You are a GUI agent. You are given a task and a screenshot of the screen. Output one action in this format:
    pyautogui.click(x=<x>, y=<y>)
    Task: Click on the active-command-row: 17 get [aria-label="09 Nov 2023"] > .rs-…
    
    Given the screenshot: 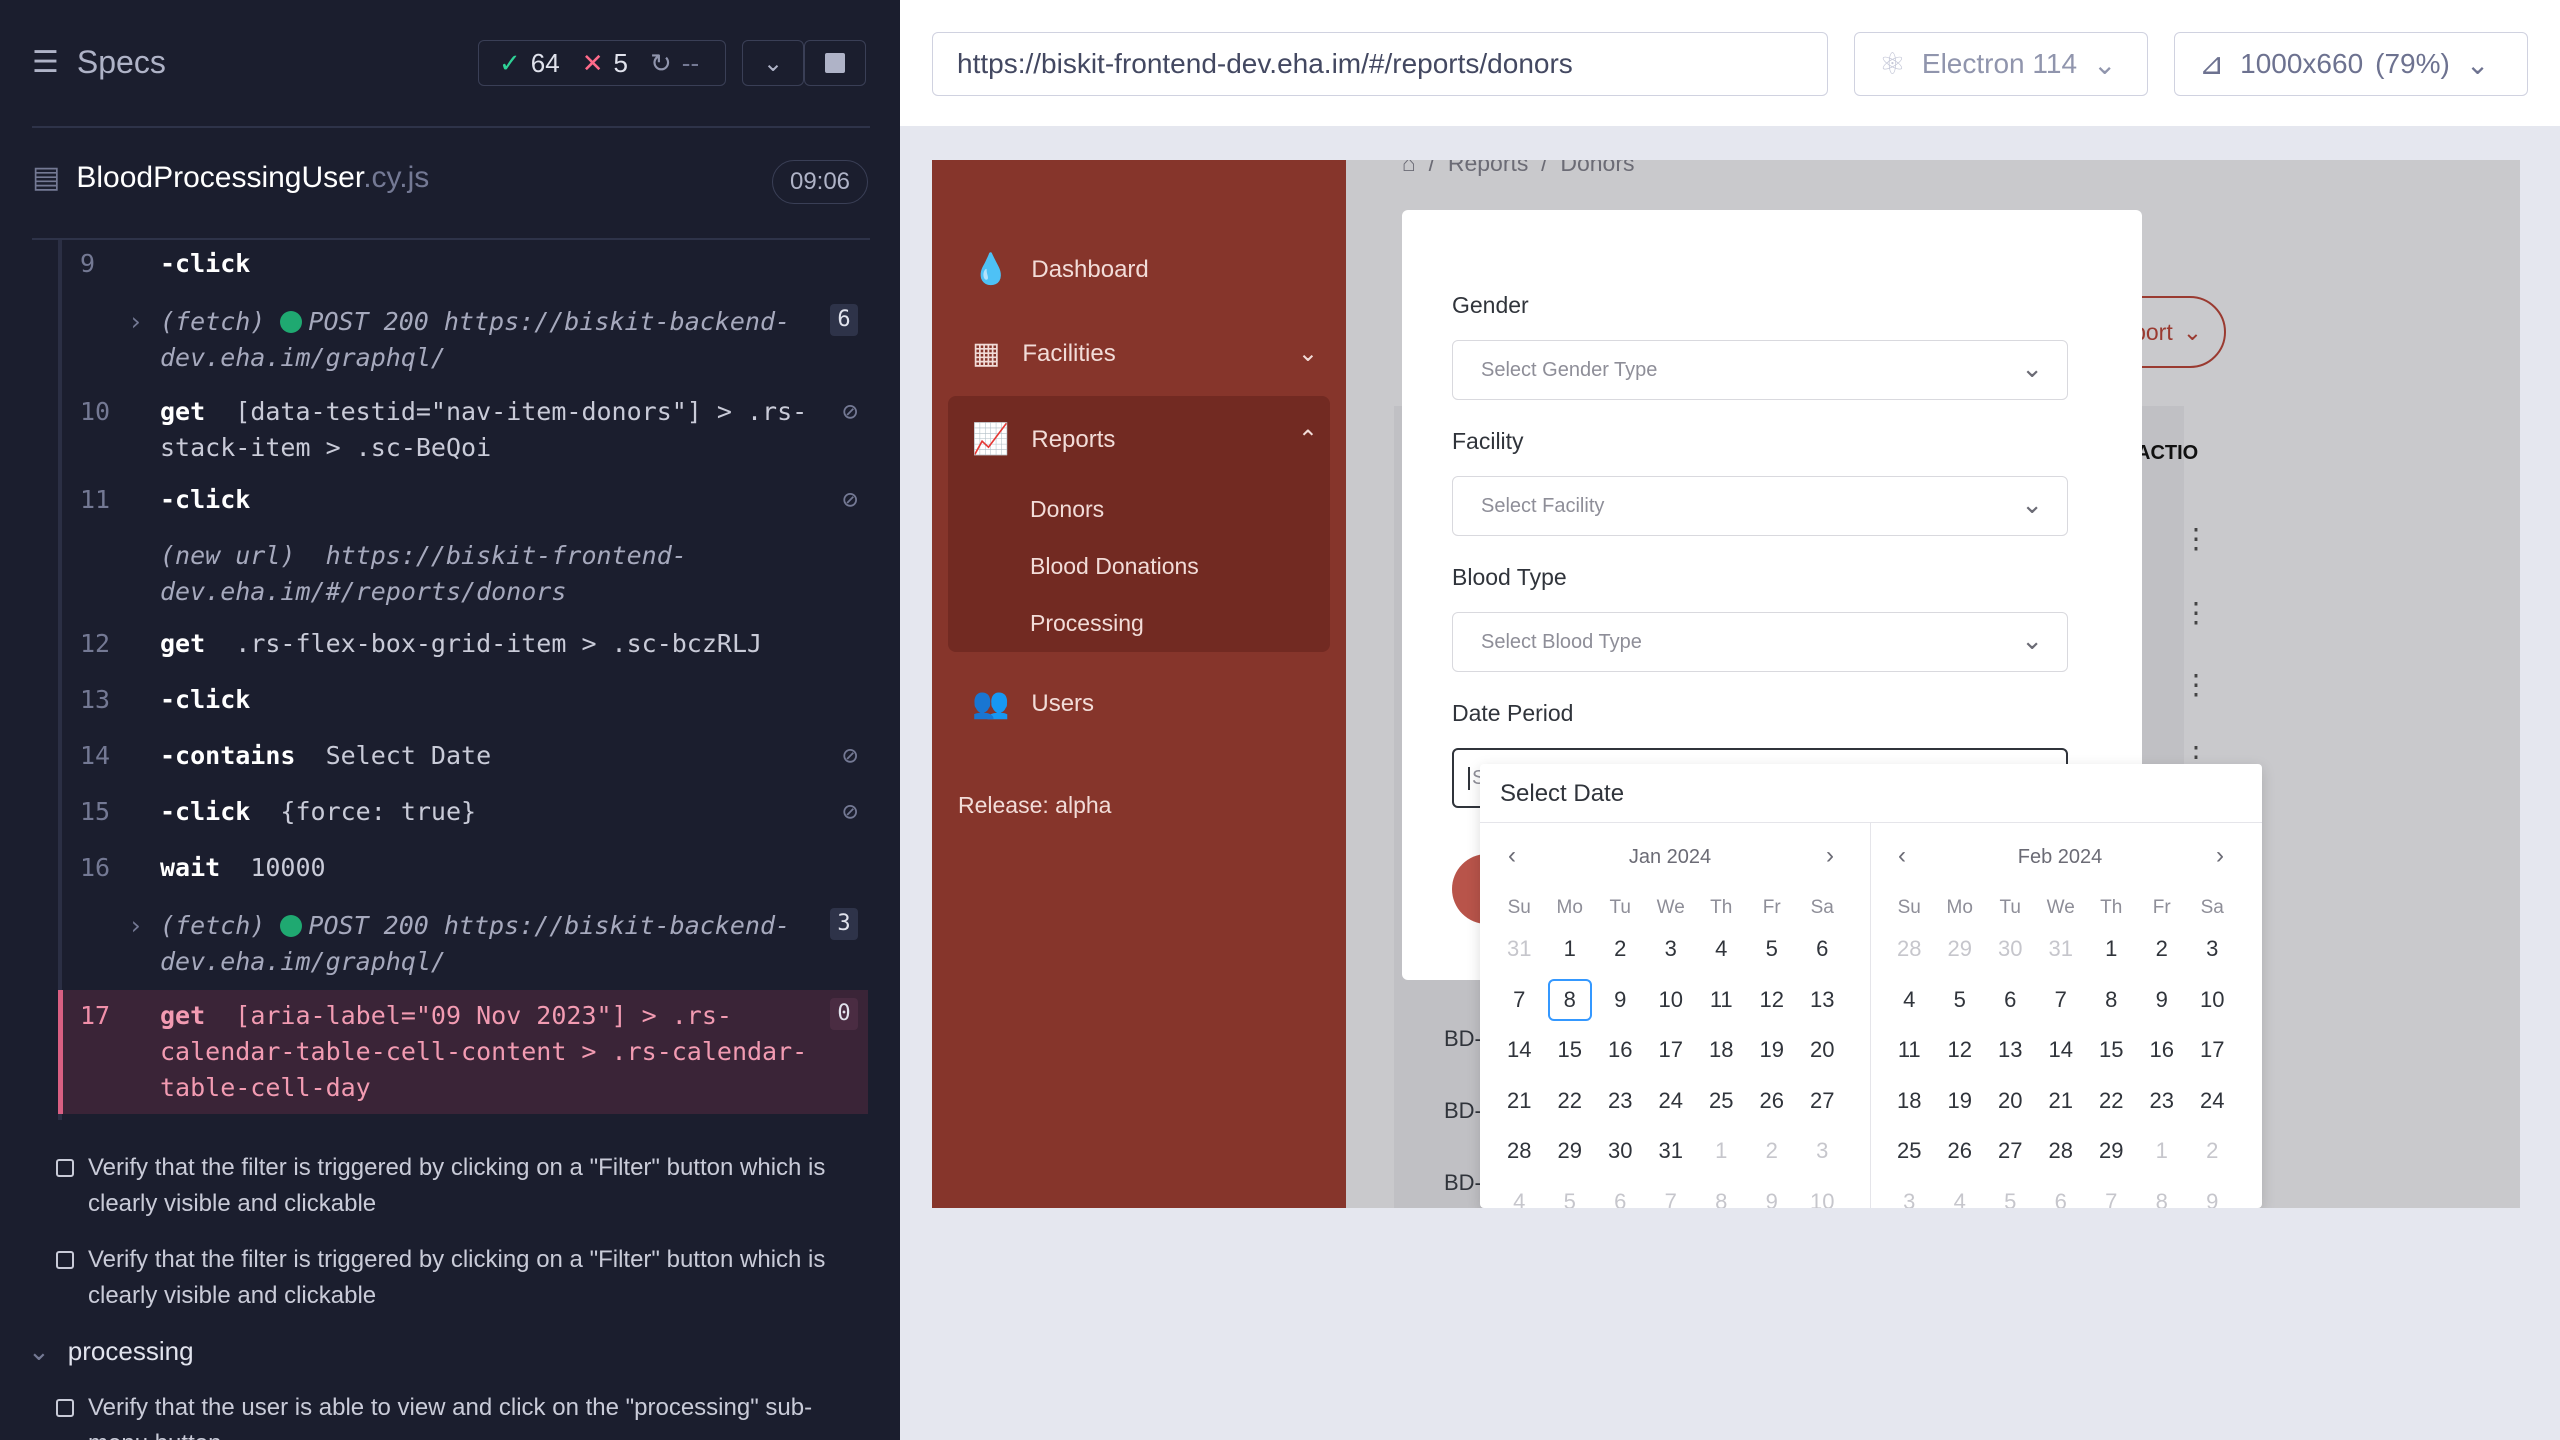 What is the action you would take?
    pyautogui.click(x=463, y=1052)
    